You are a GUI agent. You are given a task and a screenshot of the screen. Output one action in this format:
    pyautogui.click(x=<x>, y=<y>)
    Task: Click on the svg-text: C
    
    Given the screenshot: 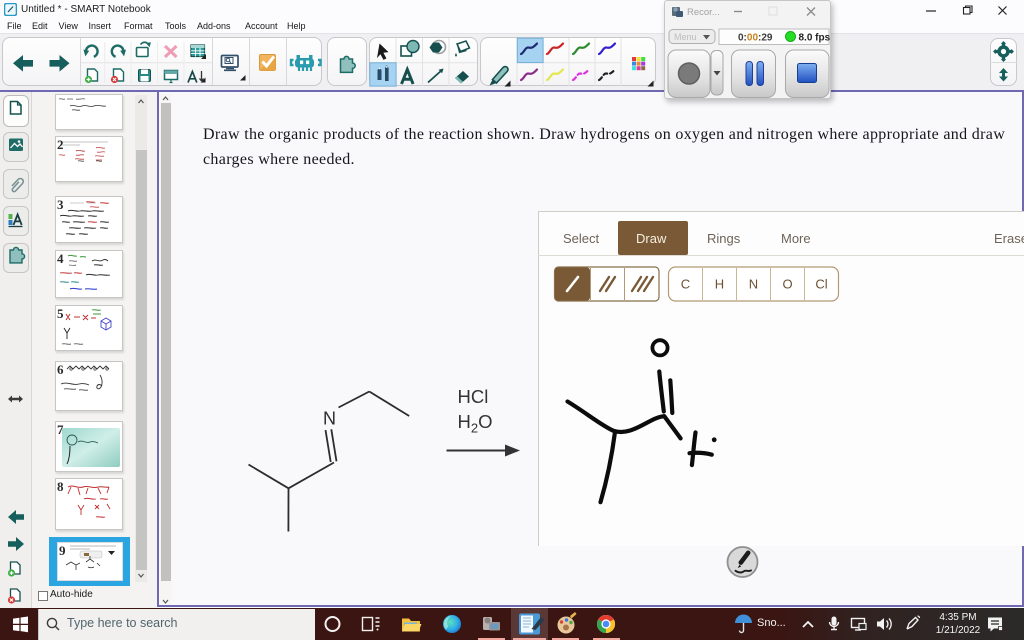 What is the action you would take?
    pyautogui.click(x=685, y=284)
    